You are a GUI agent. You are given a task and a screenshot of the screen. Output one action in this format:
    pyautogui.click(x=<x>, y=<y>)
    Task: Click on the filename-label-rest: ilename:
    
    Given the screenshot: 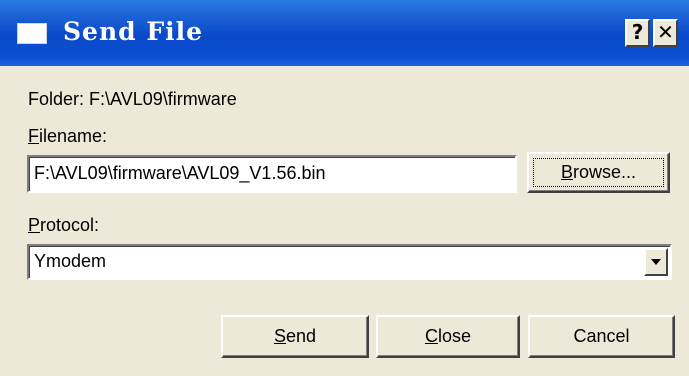 What is the action you would take?
    pyautogui.click(x=73, y=136)
    